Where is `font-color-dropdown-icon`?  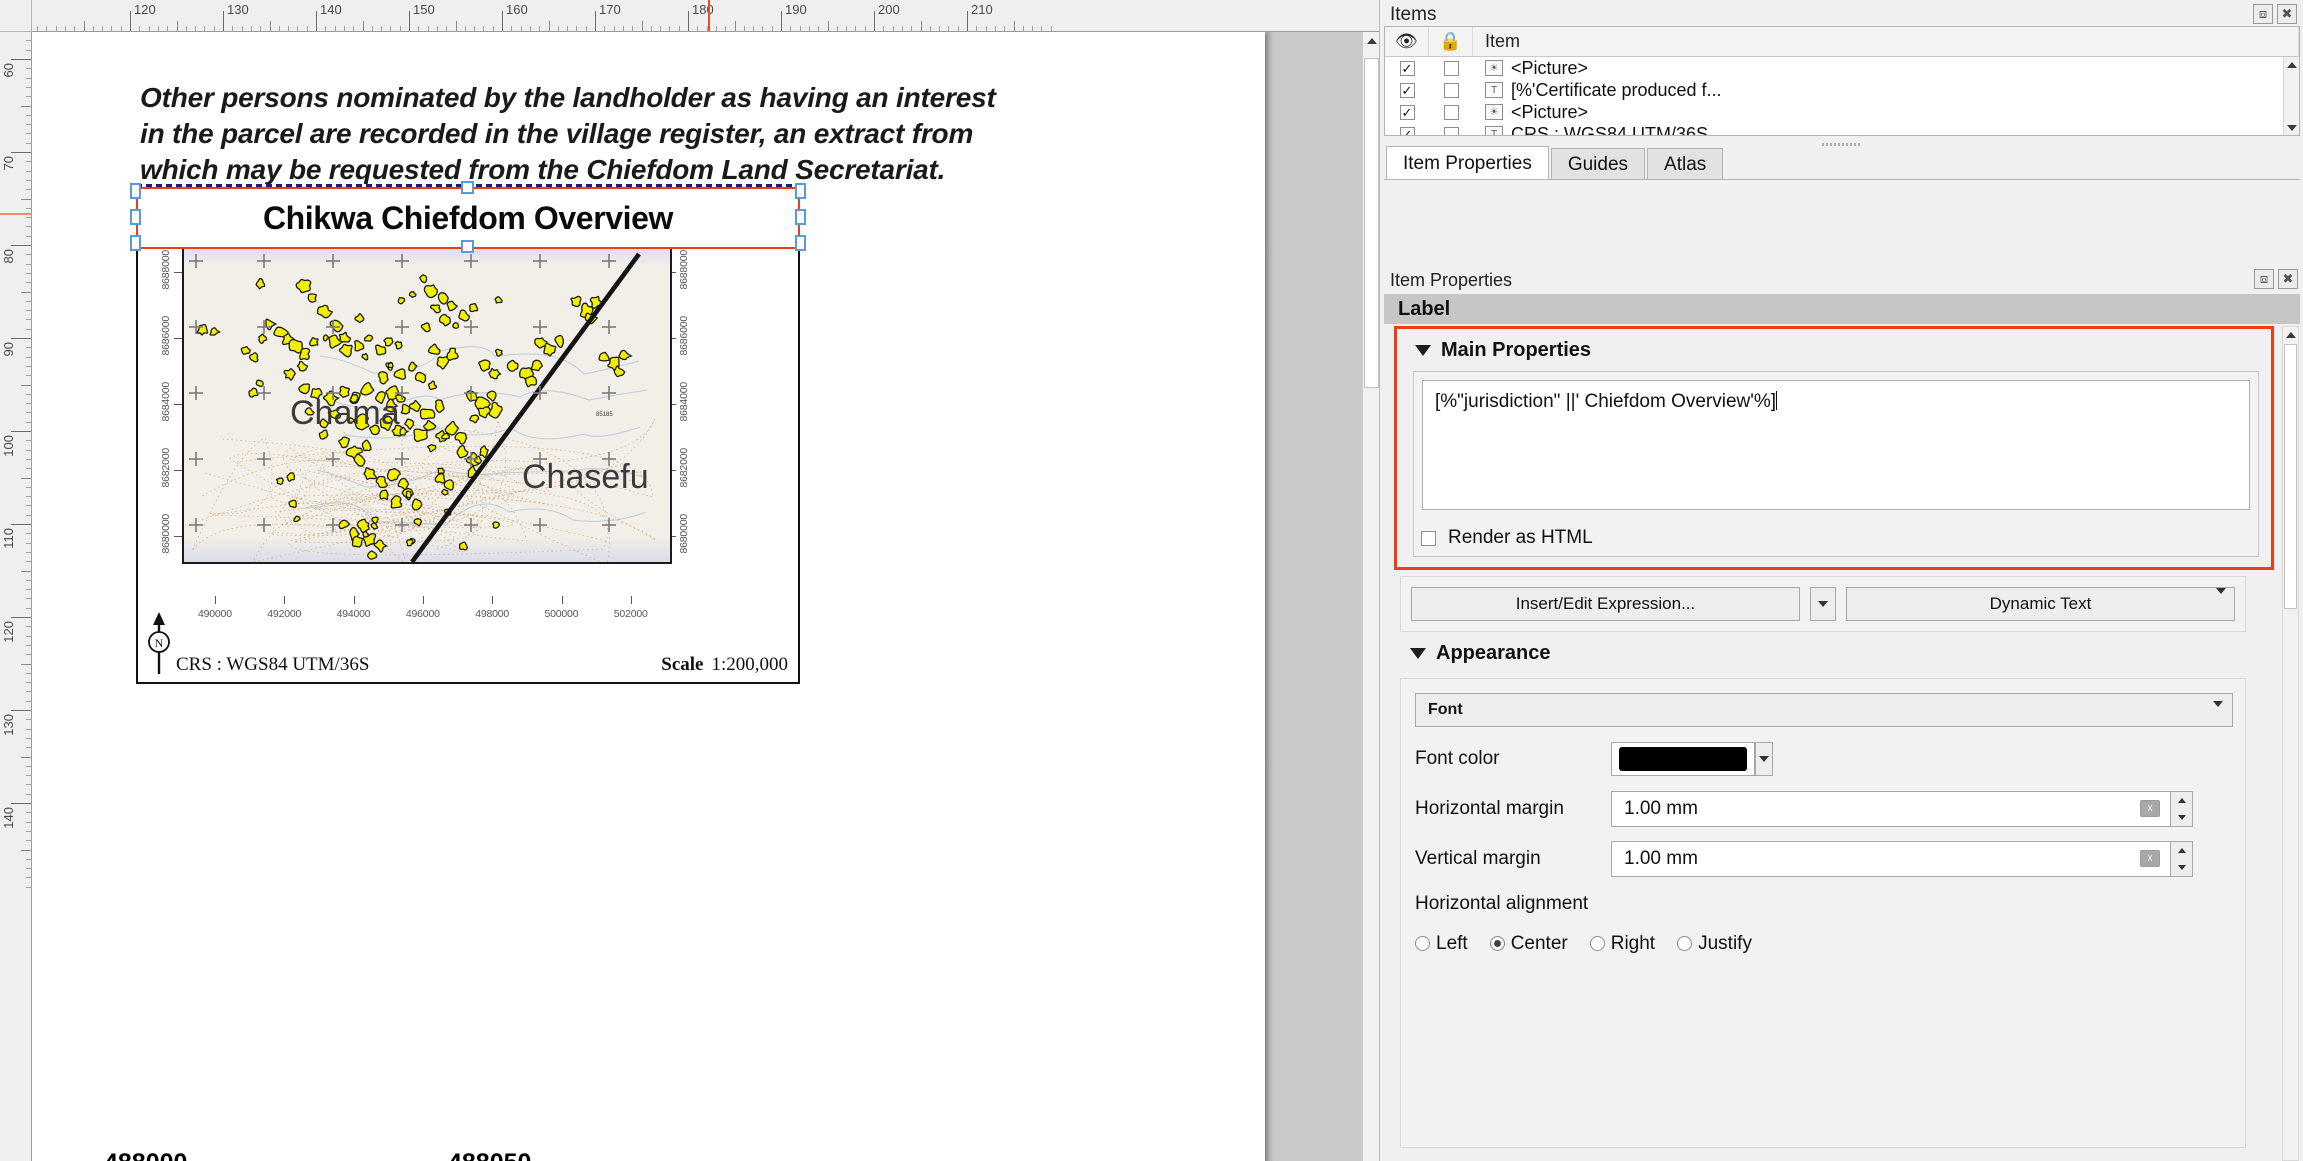 font-color-dropdown-icon is located at coordinates (1764, 759).